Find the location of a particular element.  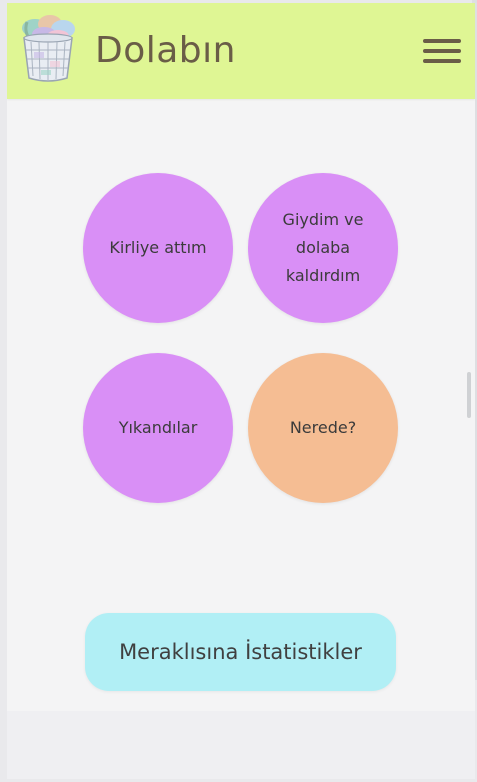

statistics-label: Meraklısına İstatistikler is located at coordinates (240, 652).